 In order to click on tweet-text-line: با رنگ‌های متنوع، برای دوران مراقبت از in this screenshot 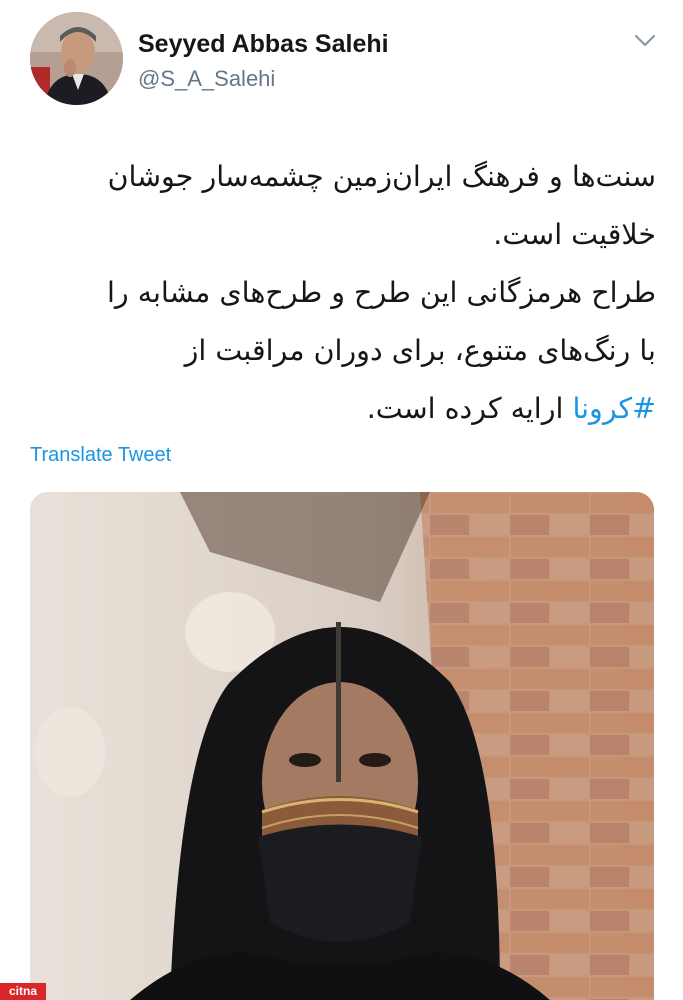, I will do `click(420, 350)`.